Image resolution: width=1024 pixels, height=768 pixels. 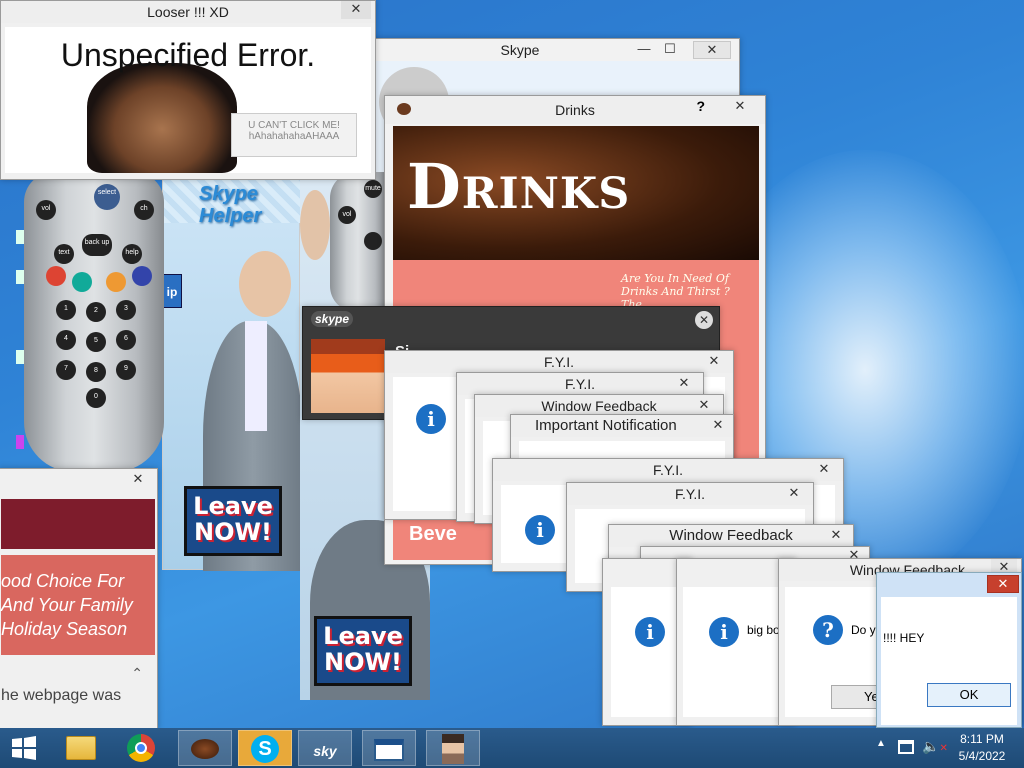 What do you see at coordinates (348, 376) in the screenshot?
I see `caller-avatar` at bounding box center [348, 376].